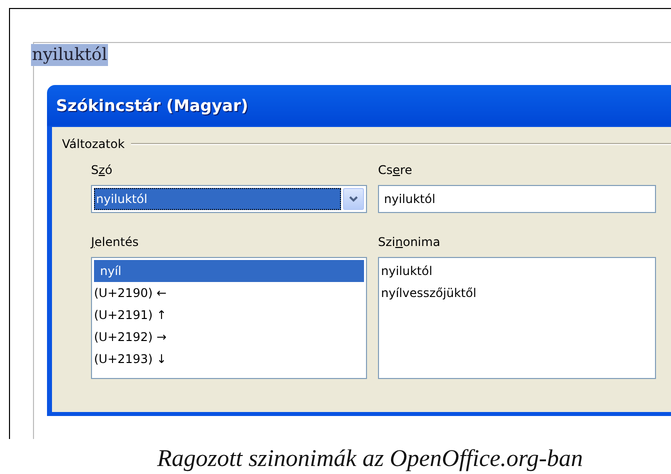  I want to click on list-item: (U+2190) ←, so click(229, 293).